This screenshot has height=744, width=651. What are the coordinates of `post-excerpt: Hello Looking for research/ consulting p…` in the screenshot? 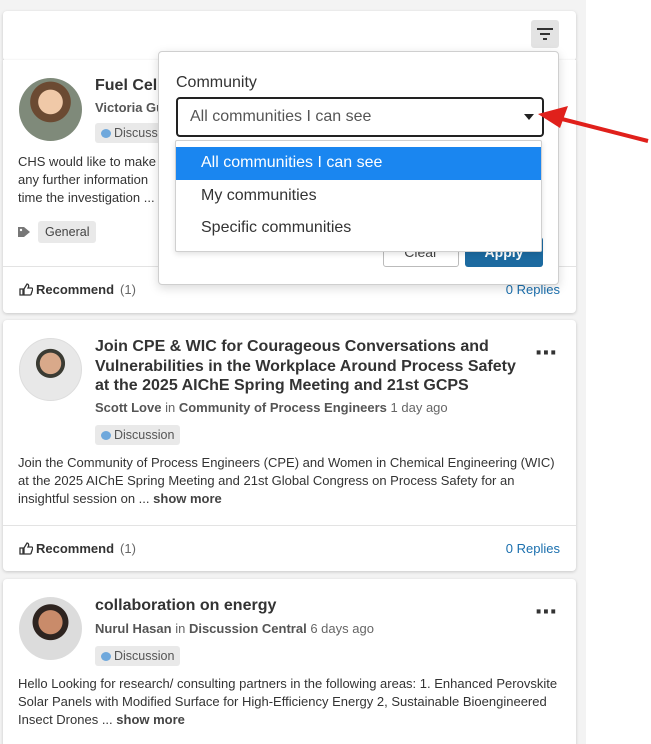 It's located at (290, 702).